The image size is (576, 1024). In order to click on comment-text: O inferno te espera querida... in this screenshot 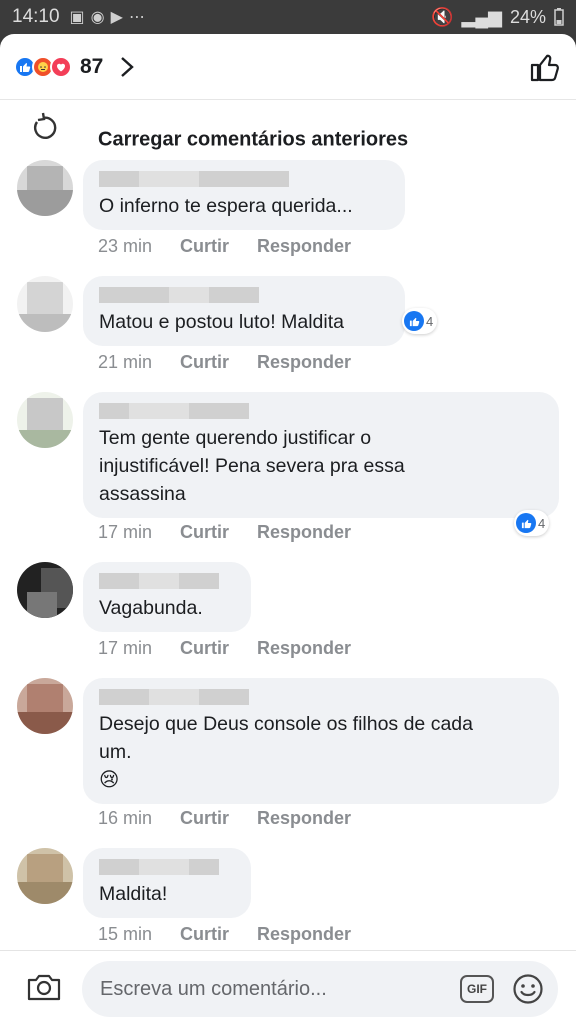, I will do `click(226, 206)`.